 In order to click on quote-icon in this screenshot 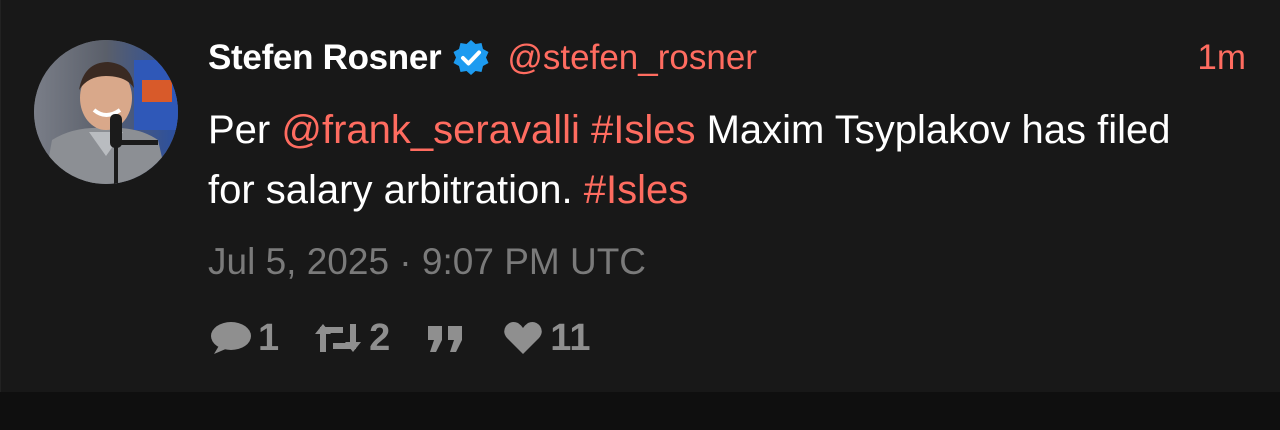, I will do `click(446, 338)`.